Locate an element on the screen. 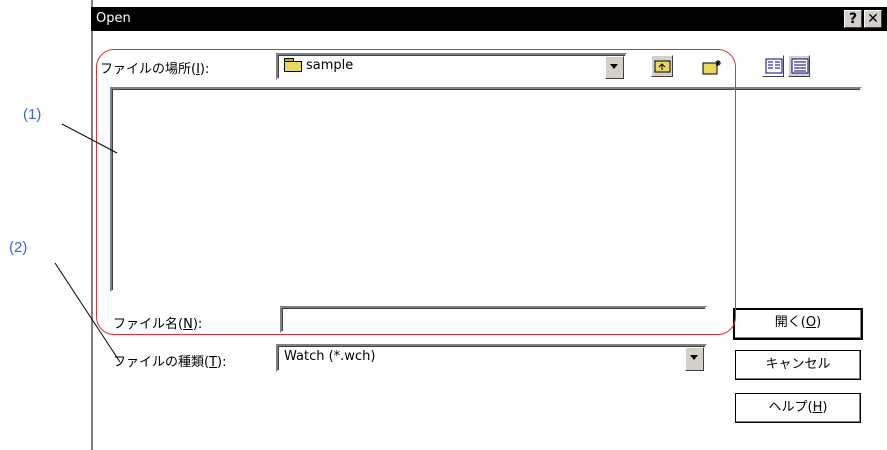  annotation-leaders is located at coordinates (87, 243).